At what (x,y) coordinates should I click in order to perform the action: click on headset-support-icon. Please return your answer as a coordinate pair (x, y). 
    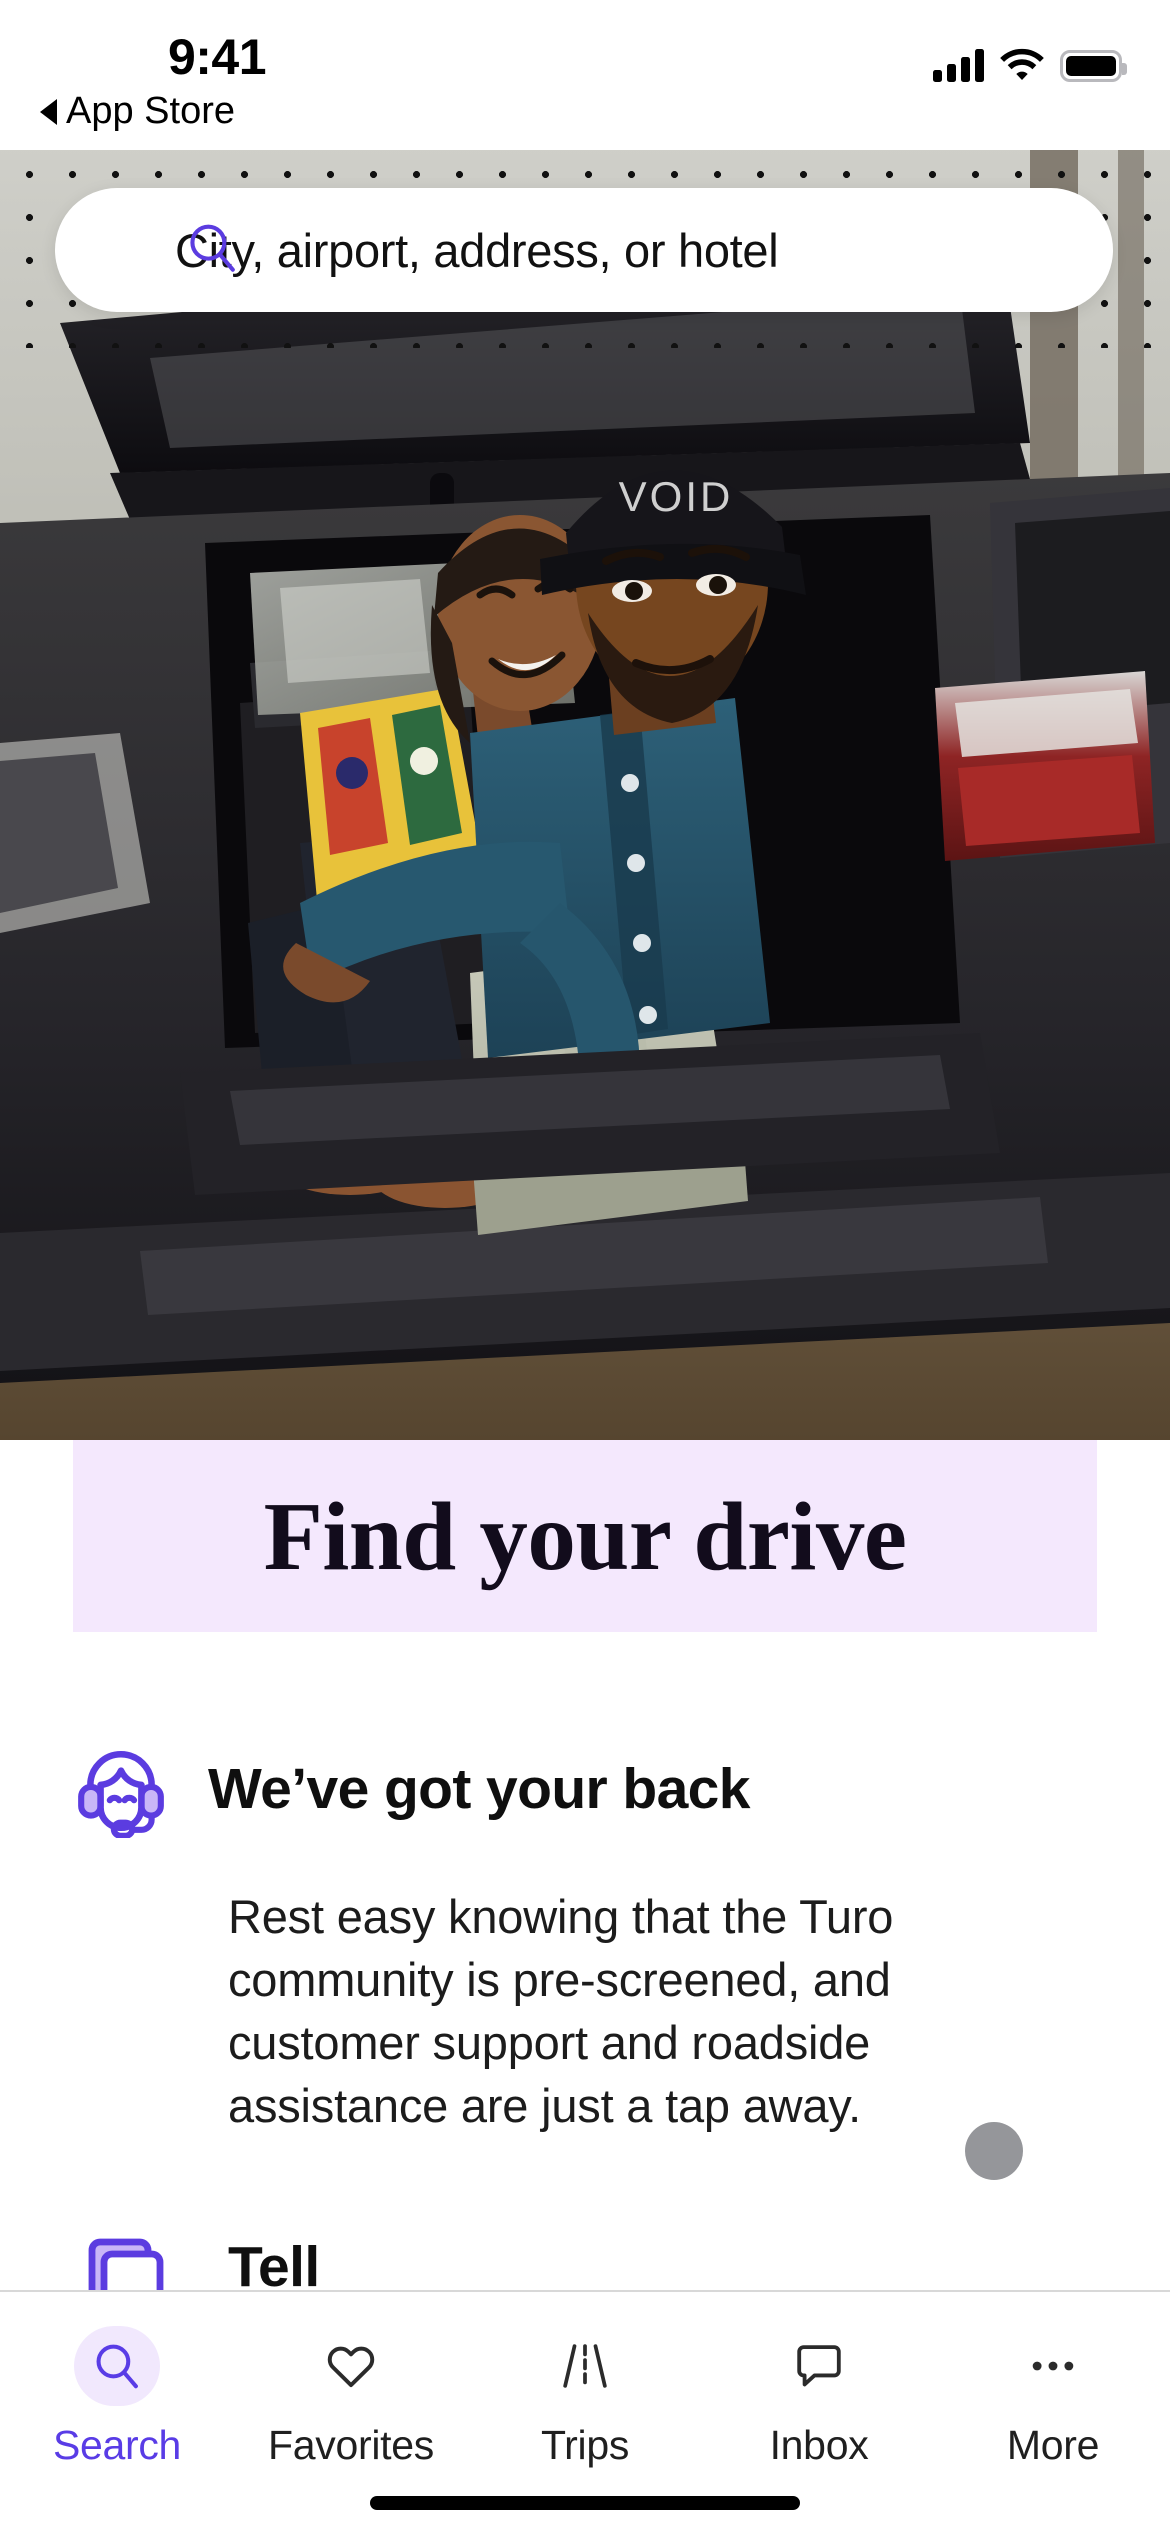
    Looking at the image, I should click on (121, 1789).